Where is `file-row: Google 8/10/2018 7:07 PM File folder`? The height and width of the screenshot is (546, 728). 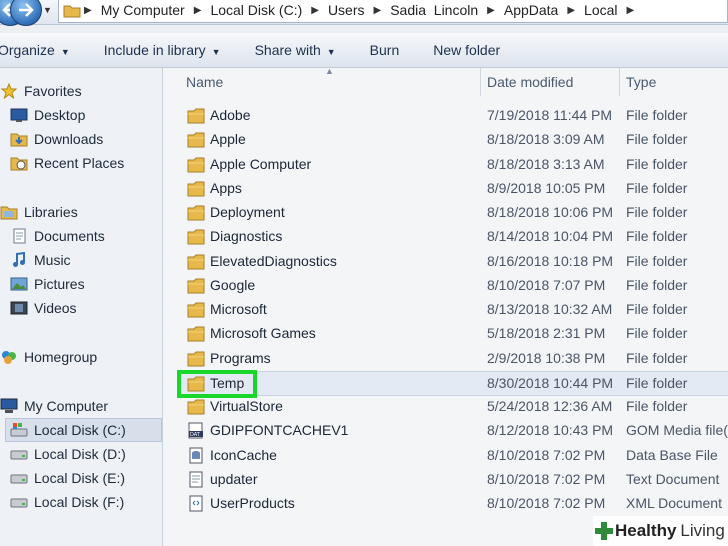
file-row: Google 8/10/2018 7:07 PM File folder is located at coordinates (454, 285).